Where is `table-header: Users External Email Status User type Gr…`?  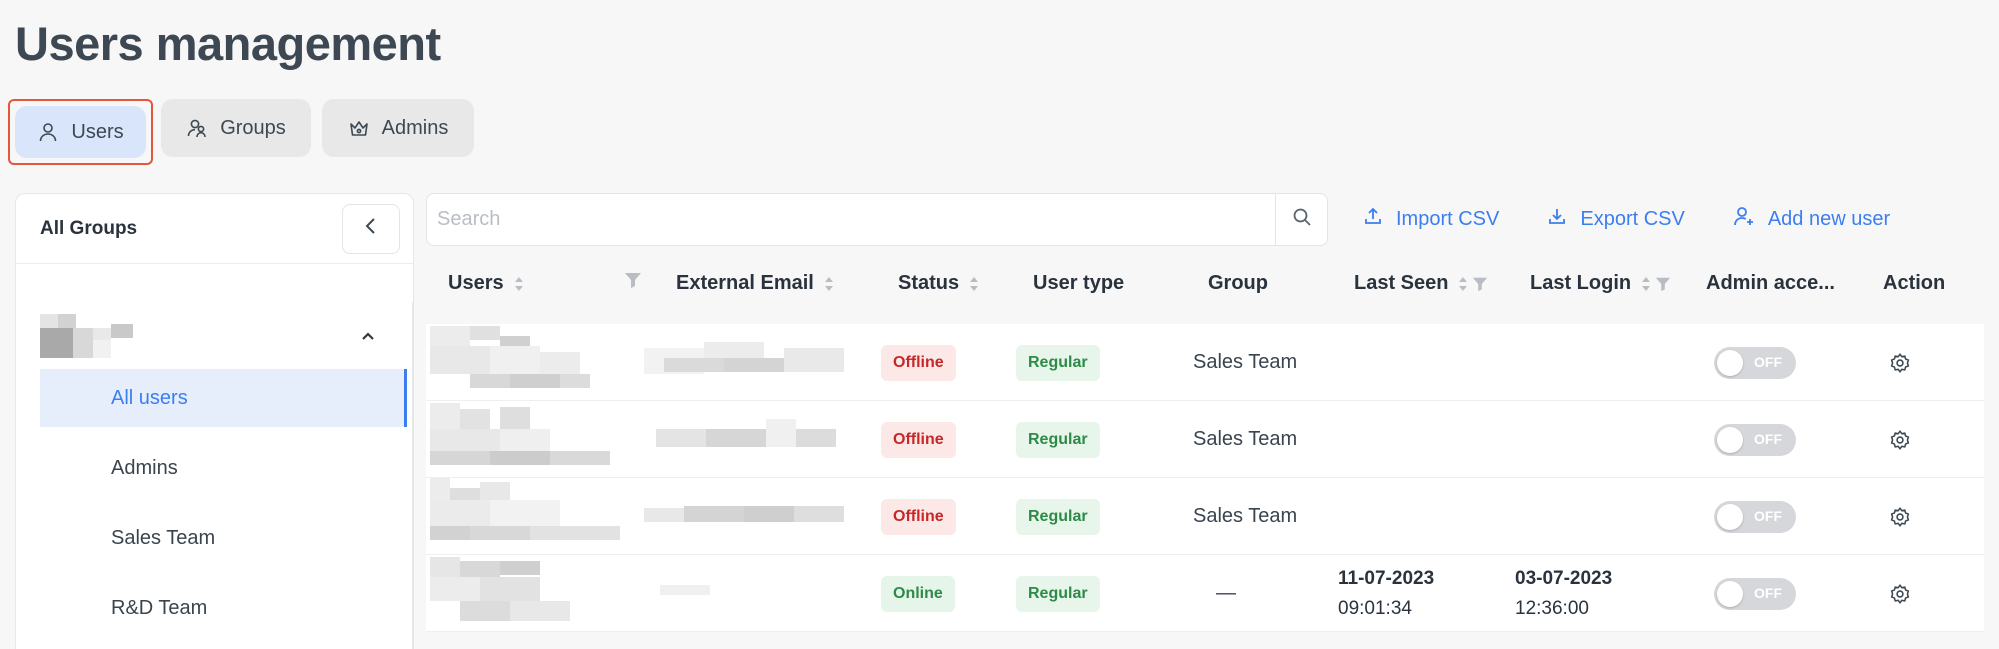 table-header: Users External Email Status User type Gr… is located at coordinates (1205, 285).